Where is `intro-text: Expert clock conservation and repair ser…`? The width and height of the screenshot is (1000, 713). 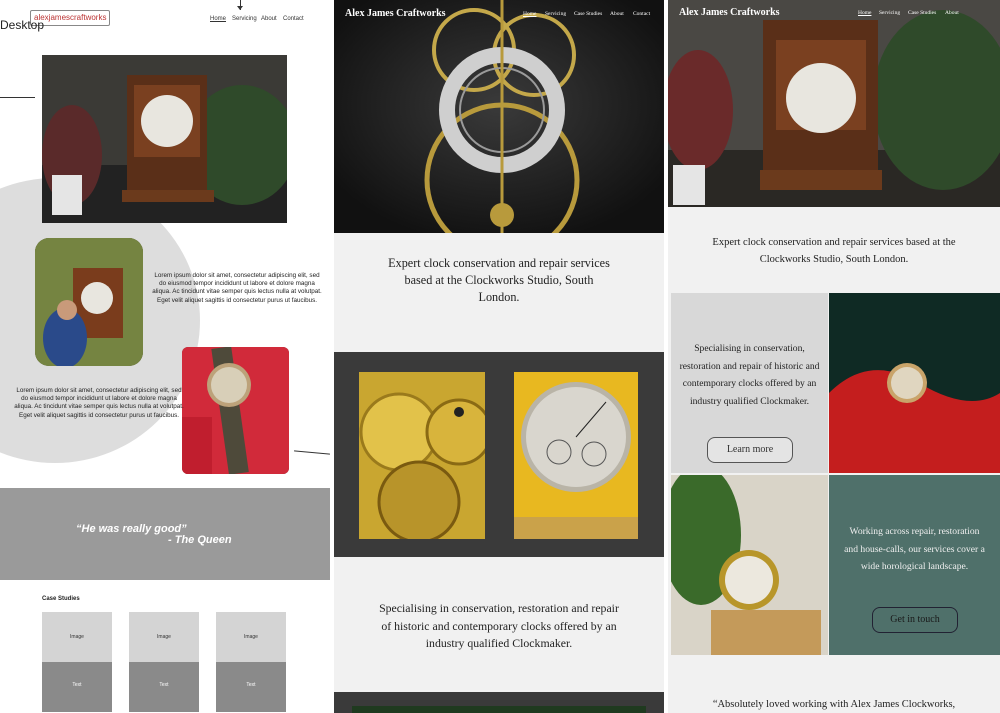
intro-text: Expert clock conservation and repair ser… is located at coordinates (499, 280).